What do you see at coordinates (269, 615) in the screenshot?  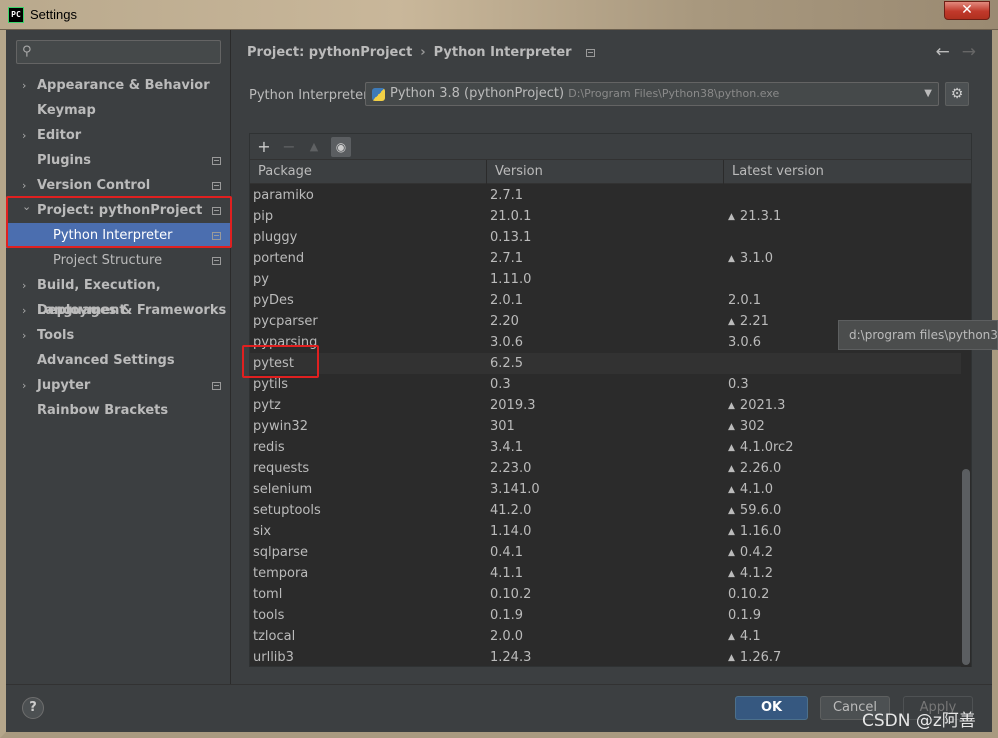 I see `package-name: tools` at bounding box center [269, 615].